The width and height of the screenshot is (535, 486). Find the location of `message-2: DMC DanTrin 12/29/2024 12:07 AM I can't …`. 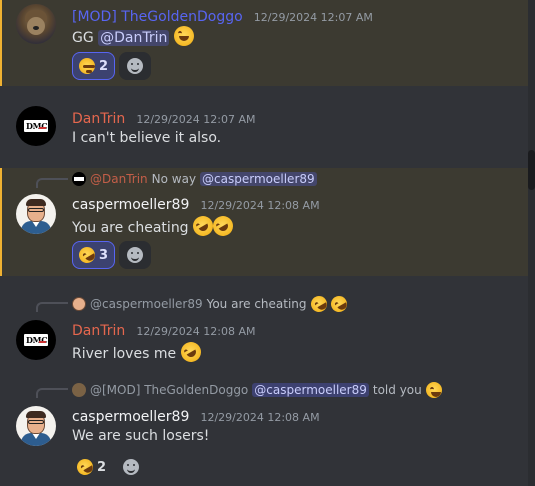

message-2: DMC DanTrin 12/29/2024 12:07 AM I can't … is located at coordinates (264, 129).